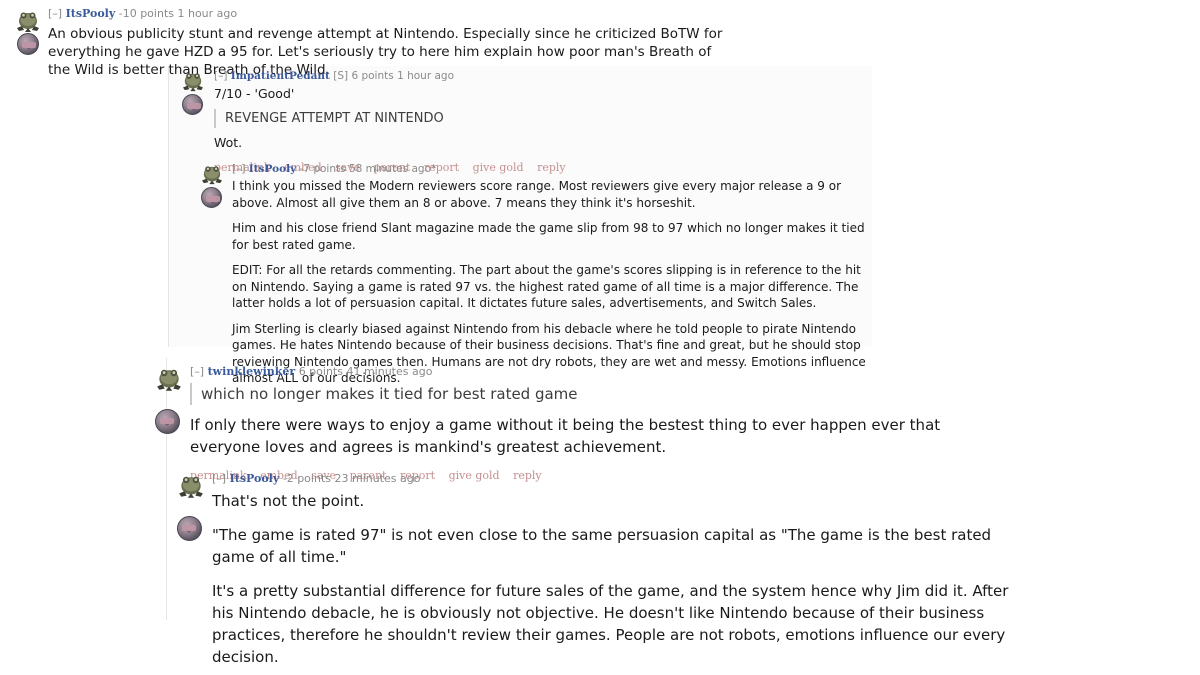 This screenshot has width=1200, height=675. I want to click on comment-paragraph: Wot., so click(228, 143).